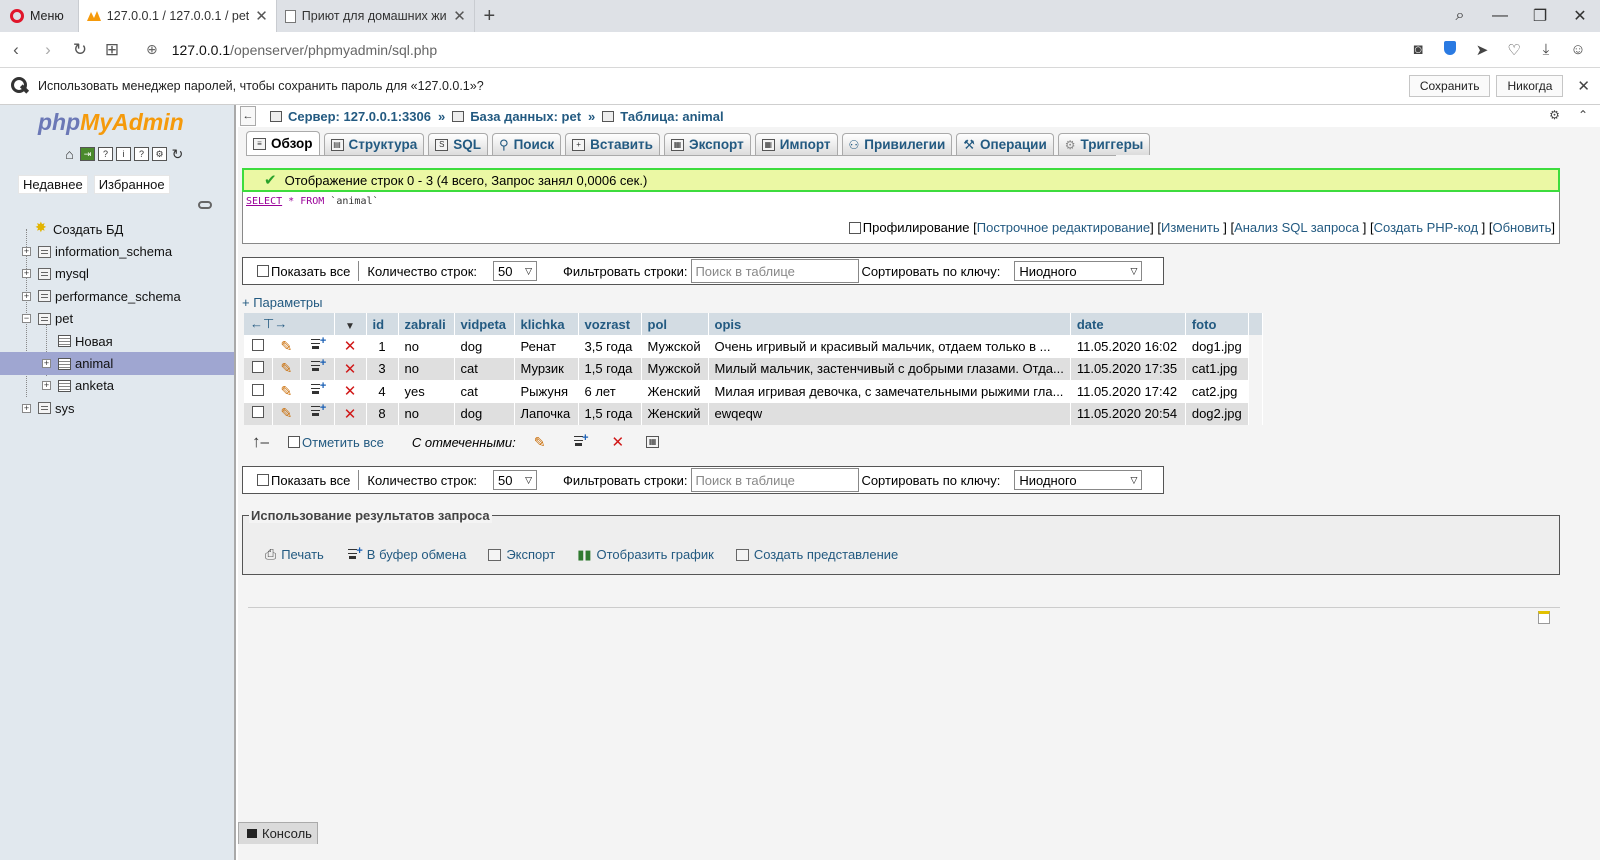 The image size is (1600, 860). I want to click on cell-zabrali: no, so click(426, 368).